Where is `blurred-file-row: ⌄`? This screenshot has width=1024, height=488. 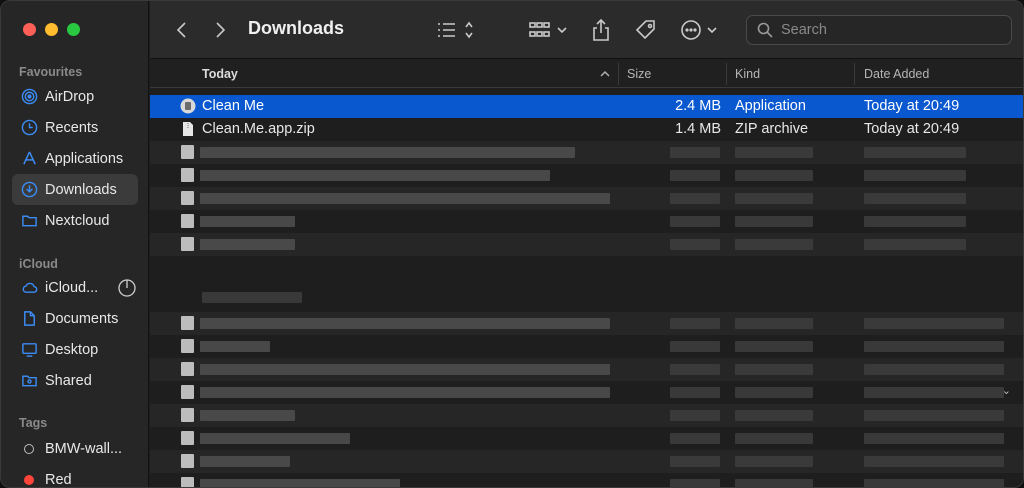 blurred-file-row: ⌄ is located at coordinates (586, 392).